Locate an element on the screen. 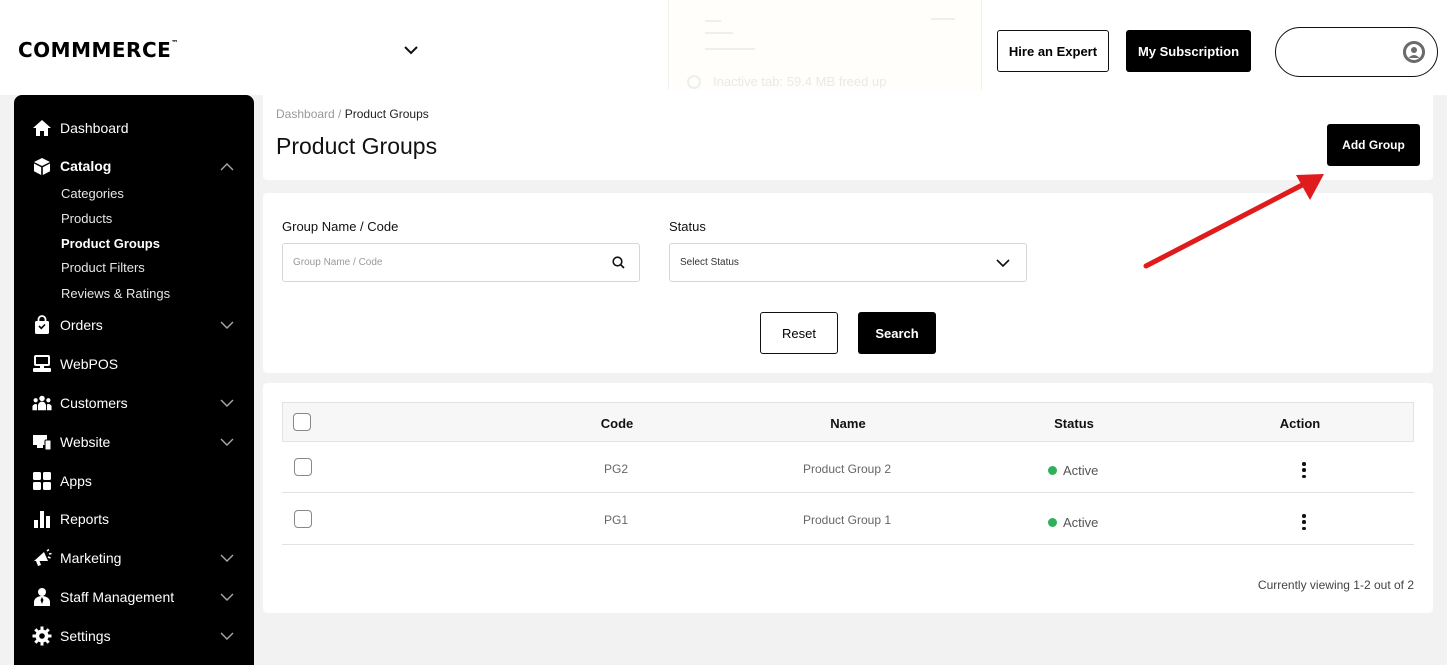 The image size is (1447, 665). sidebar-item-label: WebPOS is located at coordinates (89, 364).